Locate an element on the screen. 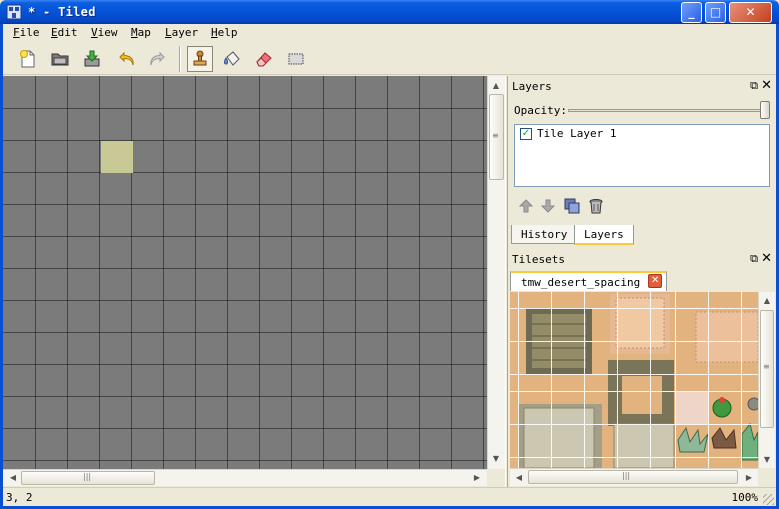 This screenshot has width=779, height=509. maximize-button: □ is located at coordinates (715, 12).